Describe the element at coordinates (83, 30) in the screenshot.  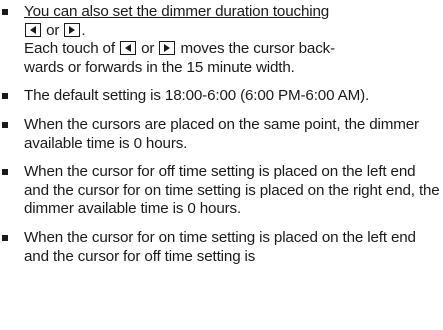
I see `item-text: .` at that location.